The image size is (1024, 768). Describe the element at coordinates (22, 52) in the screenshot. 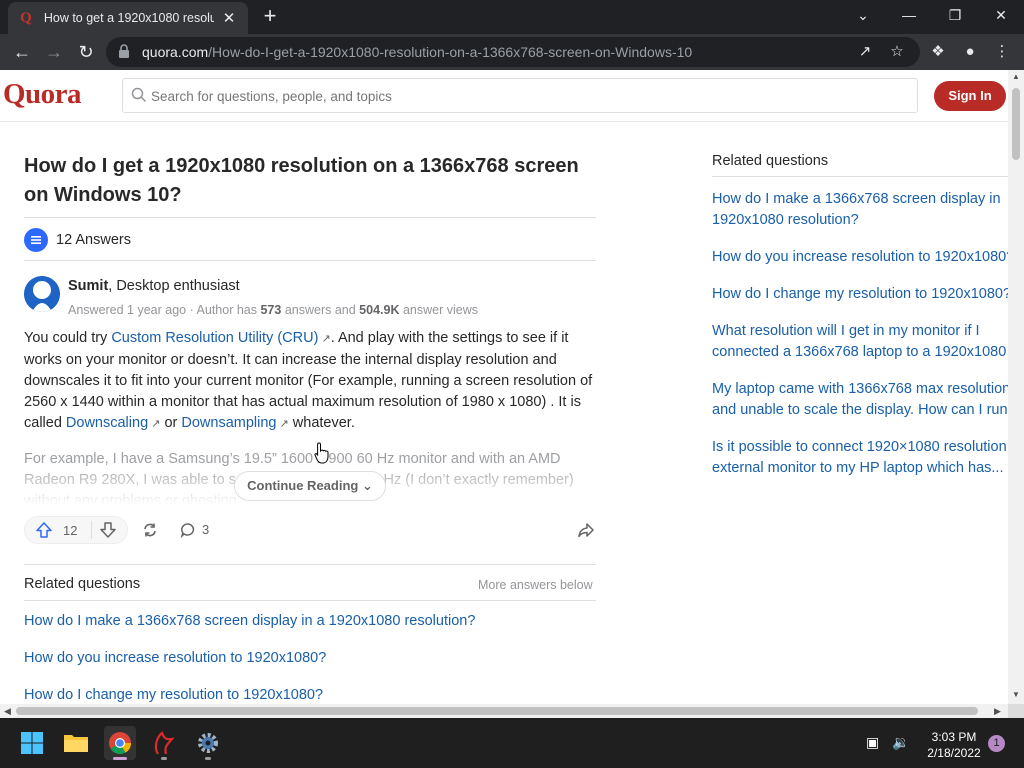

I see `back-arrow-icon: ←` at that location.